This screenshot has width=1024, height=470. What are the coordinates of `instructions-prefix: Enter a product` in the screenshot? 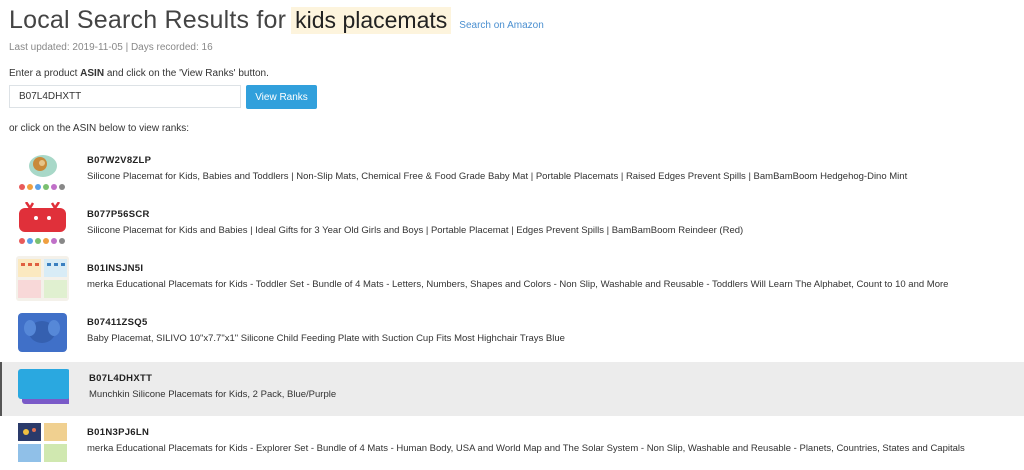 It's located at (45, 73).